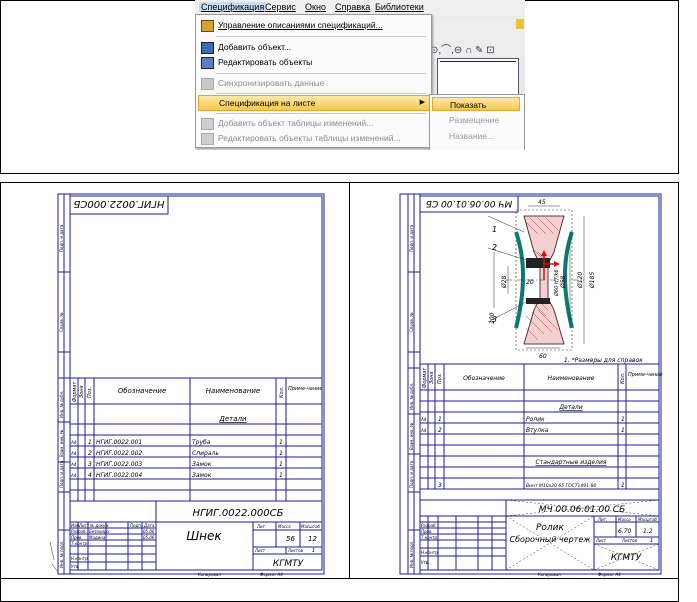 This screenshot has width=697, height=602. Describe the element at coordinates (427, 531) in the screenshot. I see `r-role-2: Пров.` at that location.